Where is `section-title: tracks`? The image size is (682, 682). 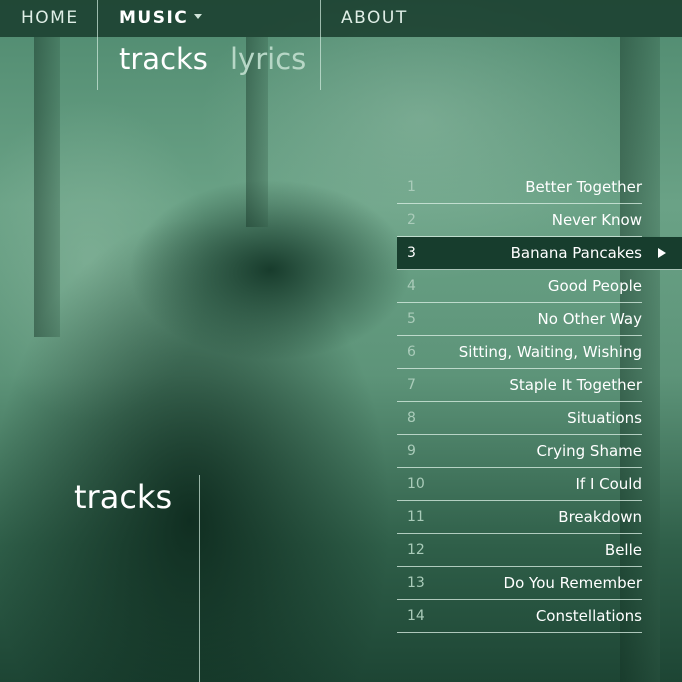
section-title: tracks is located at coordinates (123, 497).